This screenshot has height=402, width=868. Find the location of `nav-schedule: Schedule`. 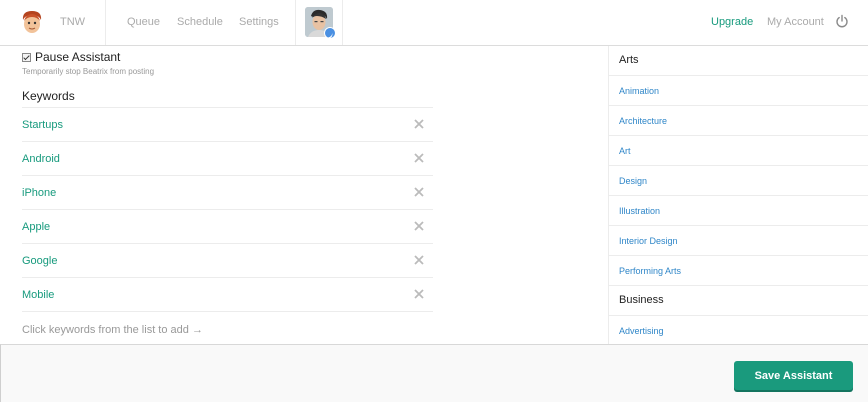

nav-schedule: Schedule is located at coordinates (200, 22).